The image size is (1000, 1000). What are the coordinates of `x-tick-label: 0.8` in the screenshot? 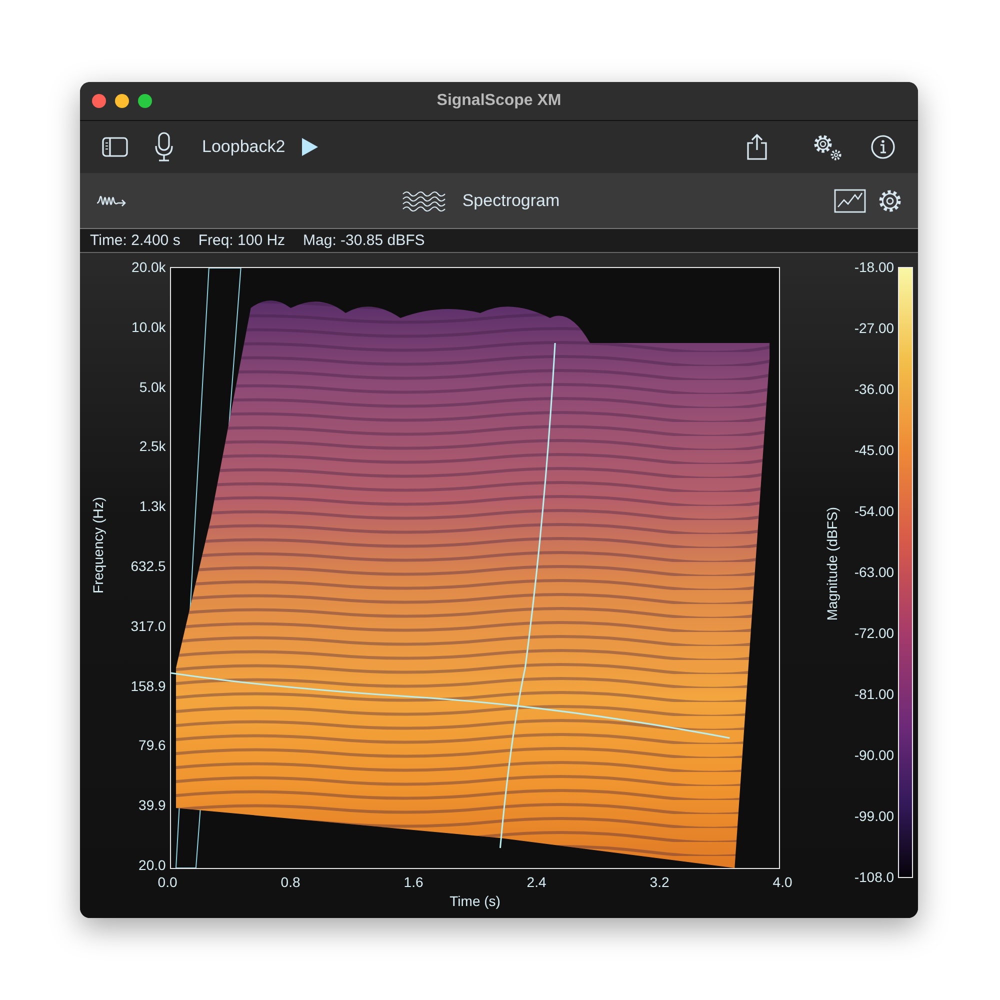 It's located at (290, 882).